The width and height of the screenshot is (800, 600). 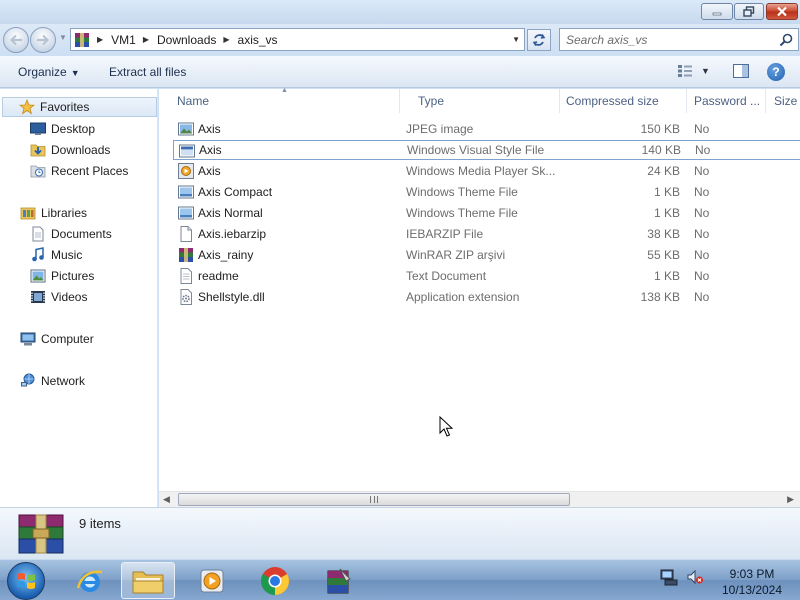 I want to click on column-header-size: Size, so click(x=783, y=101).